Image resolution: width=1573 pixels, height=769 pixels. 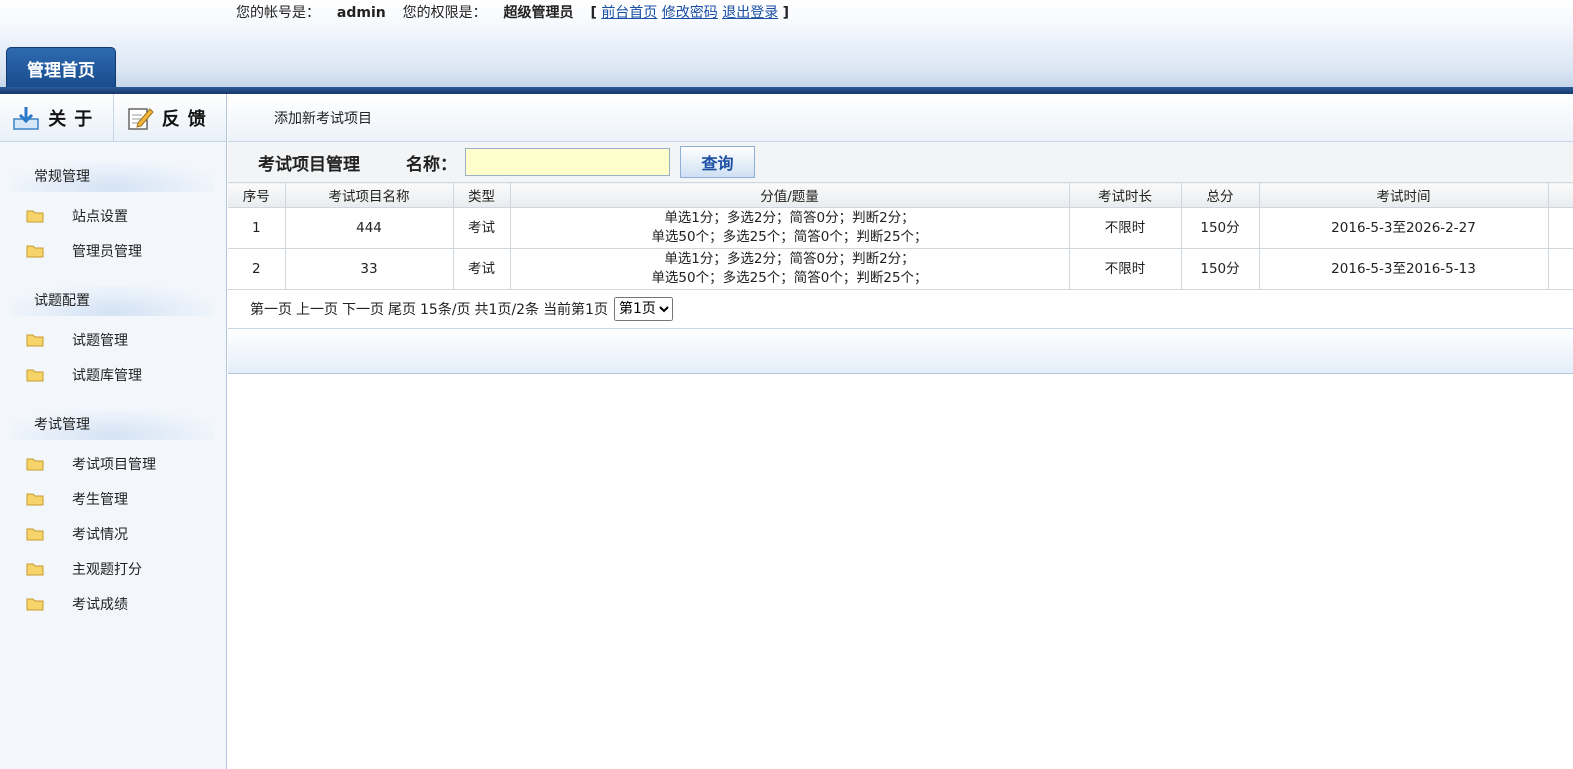 What do you see at coordinates (538, 13) in the screenshot?
I see `role-value: 超级管理员` at bounding box center [538, 13].